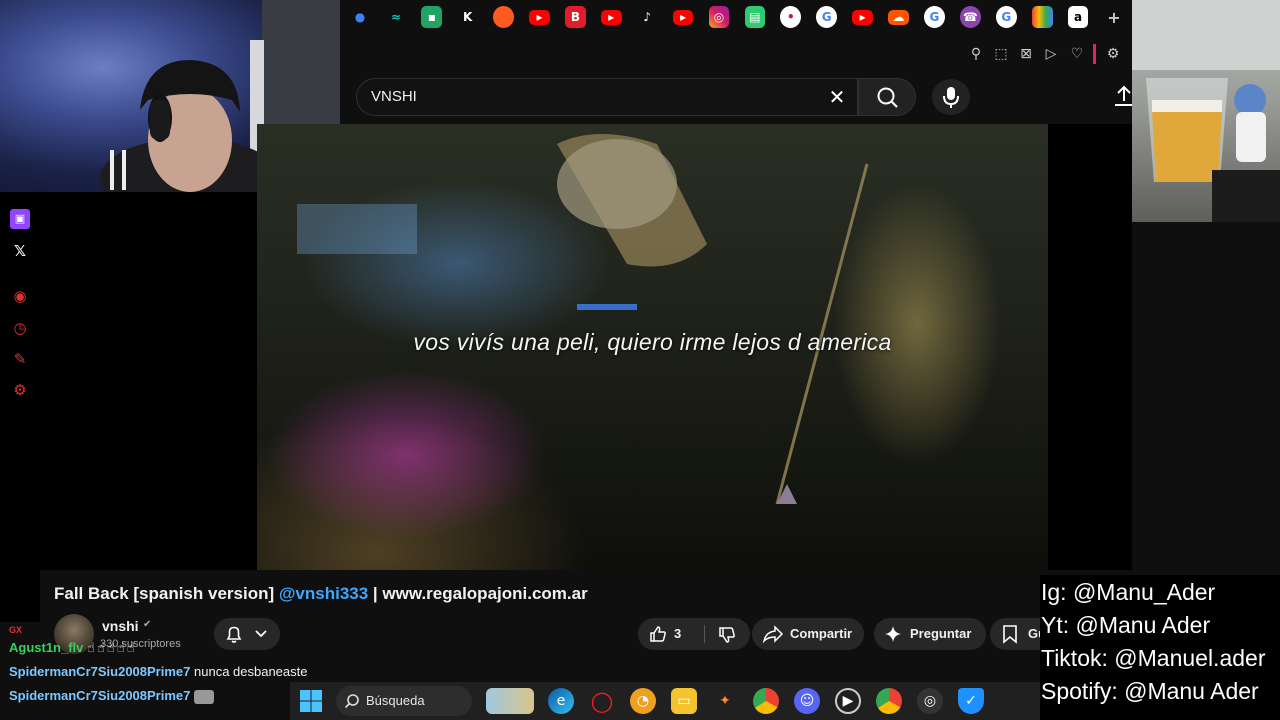 The image size is (1280, 720). I want to click on bookmark-amazon-icon: a, so click(1078, 17).